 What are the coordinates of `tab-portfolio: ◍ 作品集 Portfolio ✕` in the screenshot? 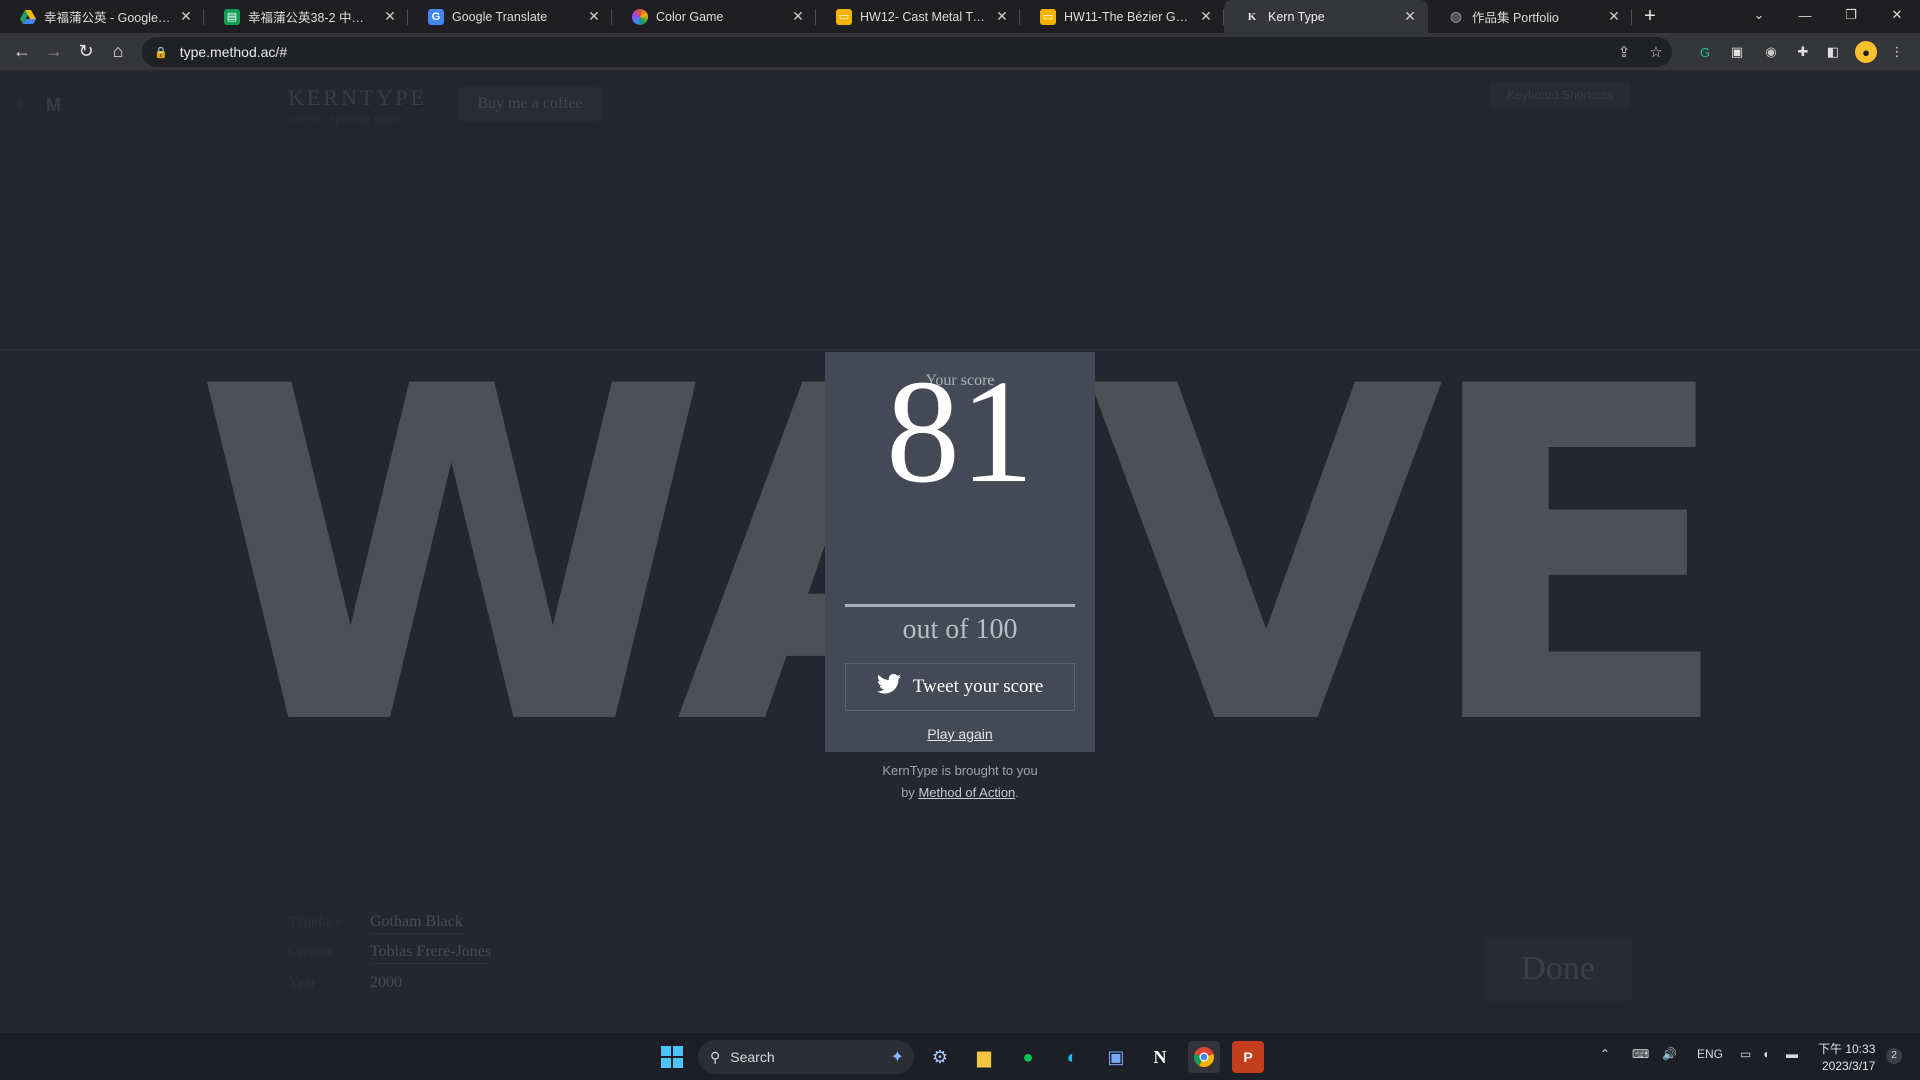 It's located at (1530, 16).